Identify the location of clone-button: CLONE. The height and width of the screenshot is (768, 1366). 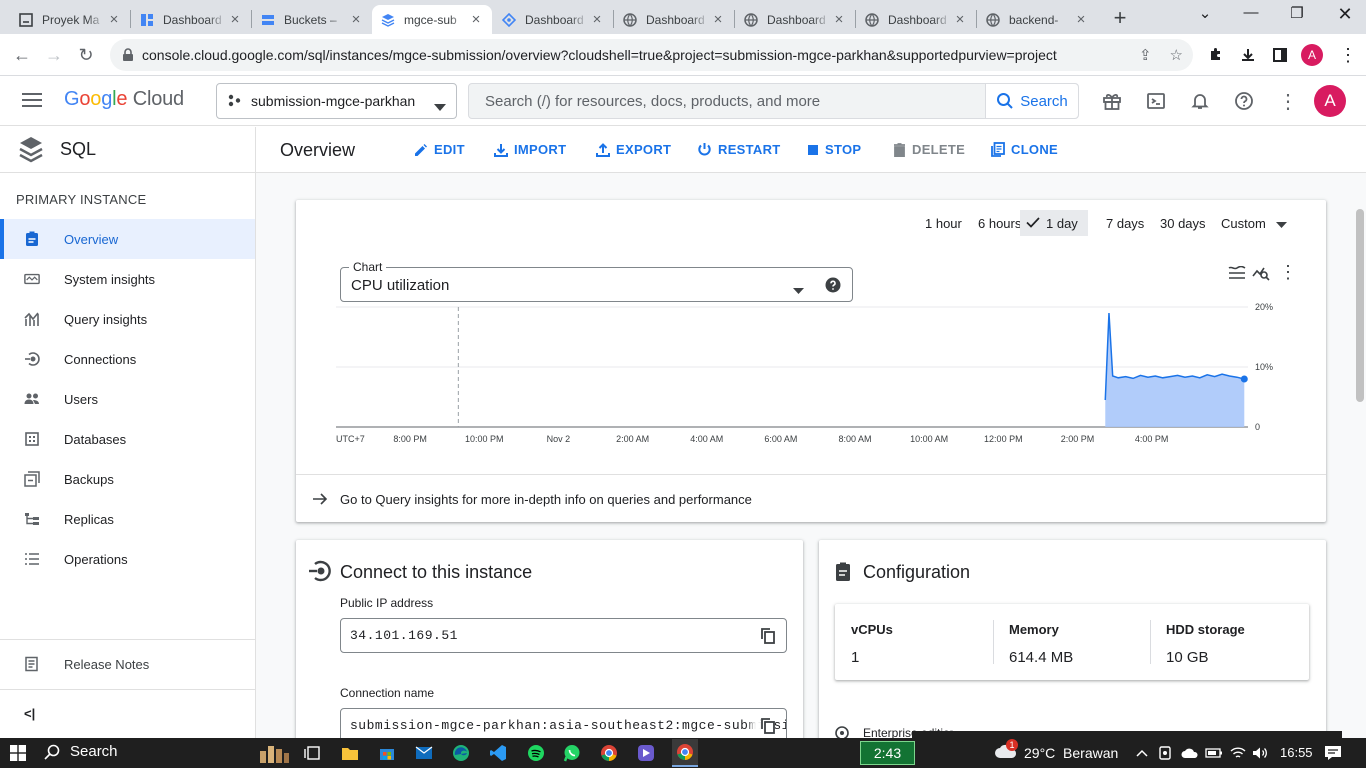
(1024, 149).